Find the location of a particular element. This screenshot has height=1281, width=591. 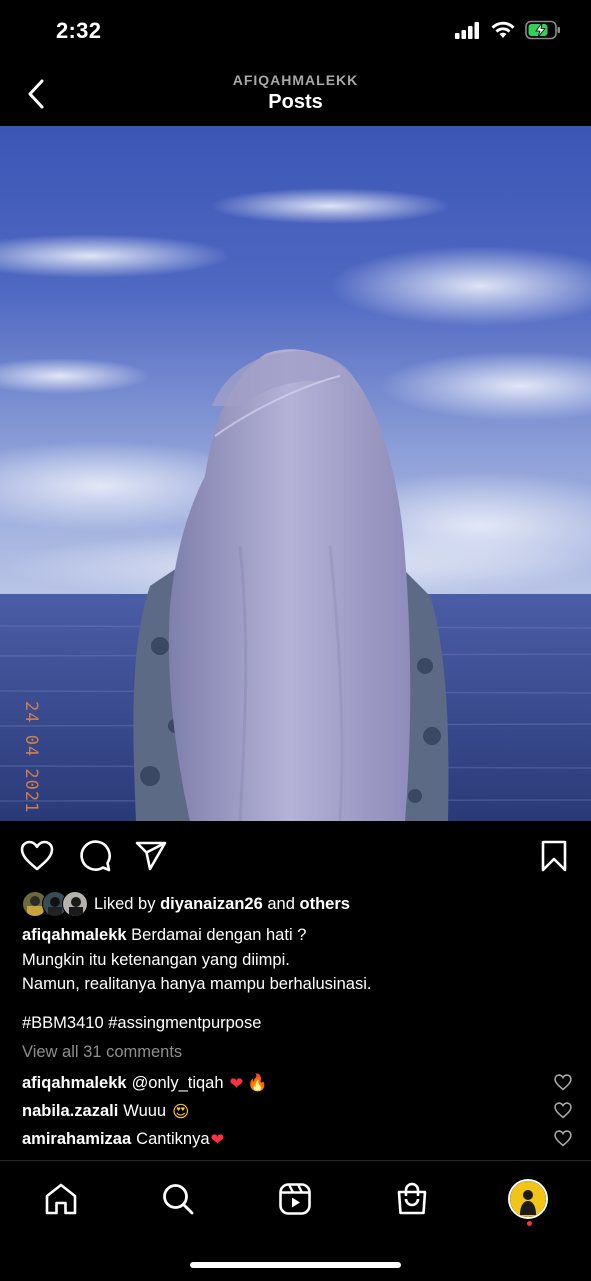

cellular-signal-icon is located at coordinates (468, 32).